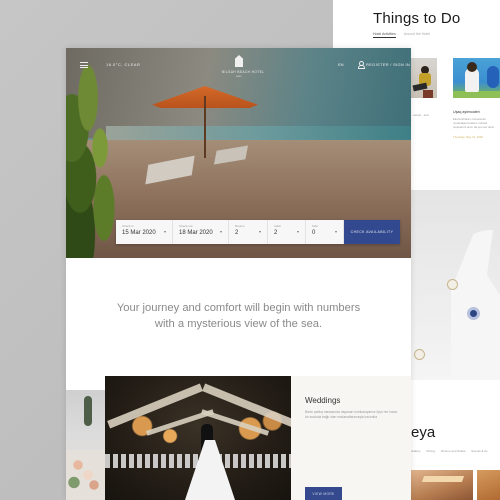 Image resolution: width=500 pixels, height=500 pixels. What do you see at coordinates (128, 226) in the screenshot?
I see `field-label: Check in` at bounding box center [128, 226].